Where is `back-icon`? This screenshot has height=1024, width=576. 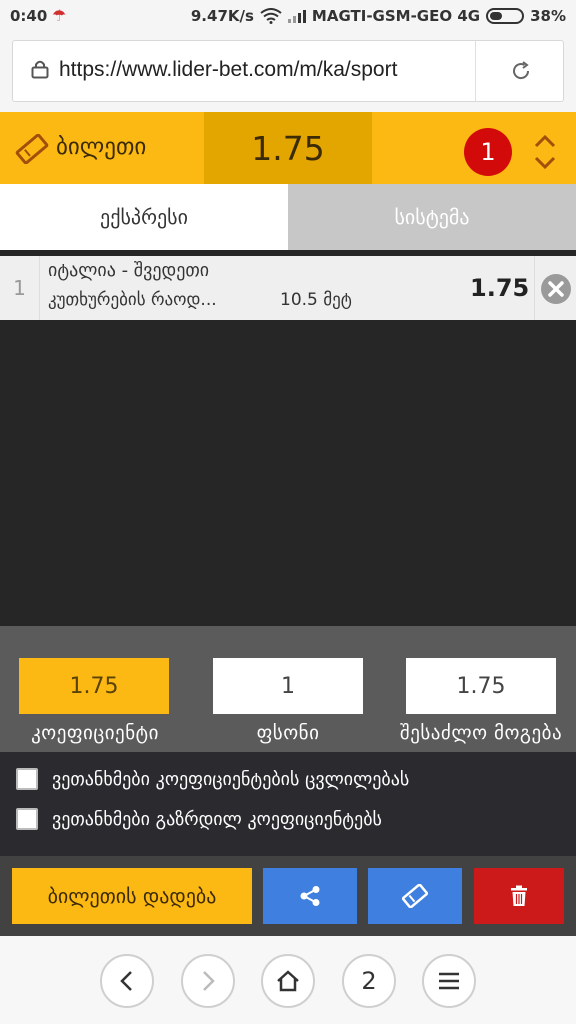 back-icon is located at coordinates (126, 981).